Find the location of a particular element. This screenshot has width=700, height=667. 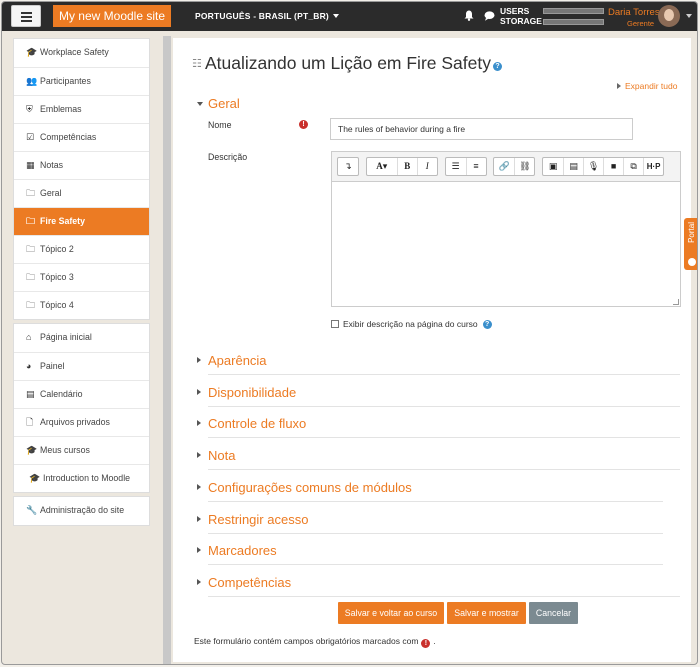

caret-down-icon is located at coordinates (335, 16).